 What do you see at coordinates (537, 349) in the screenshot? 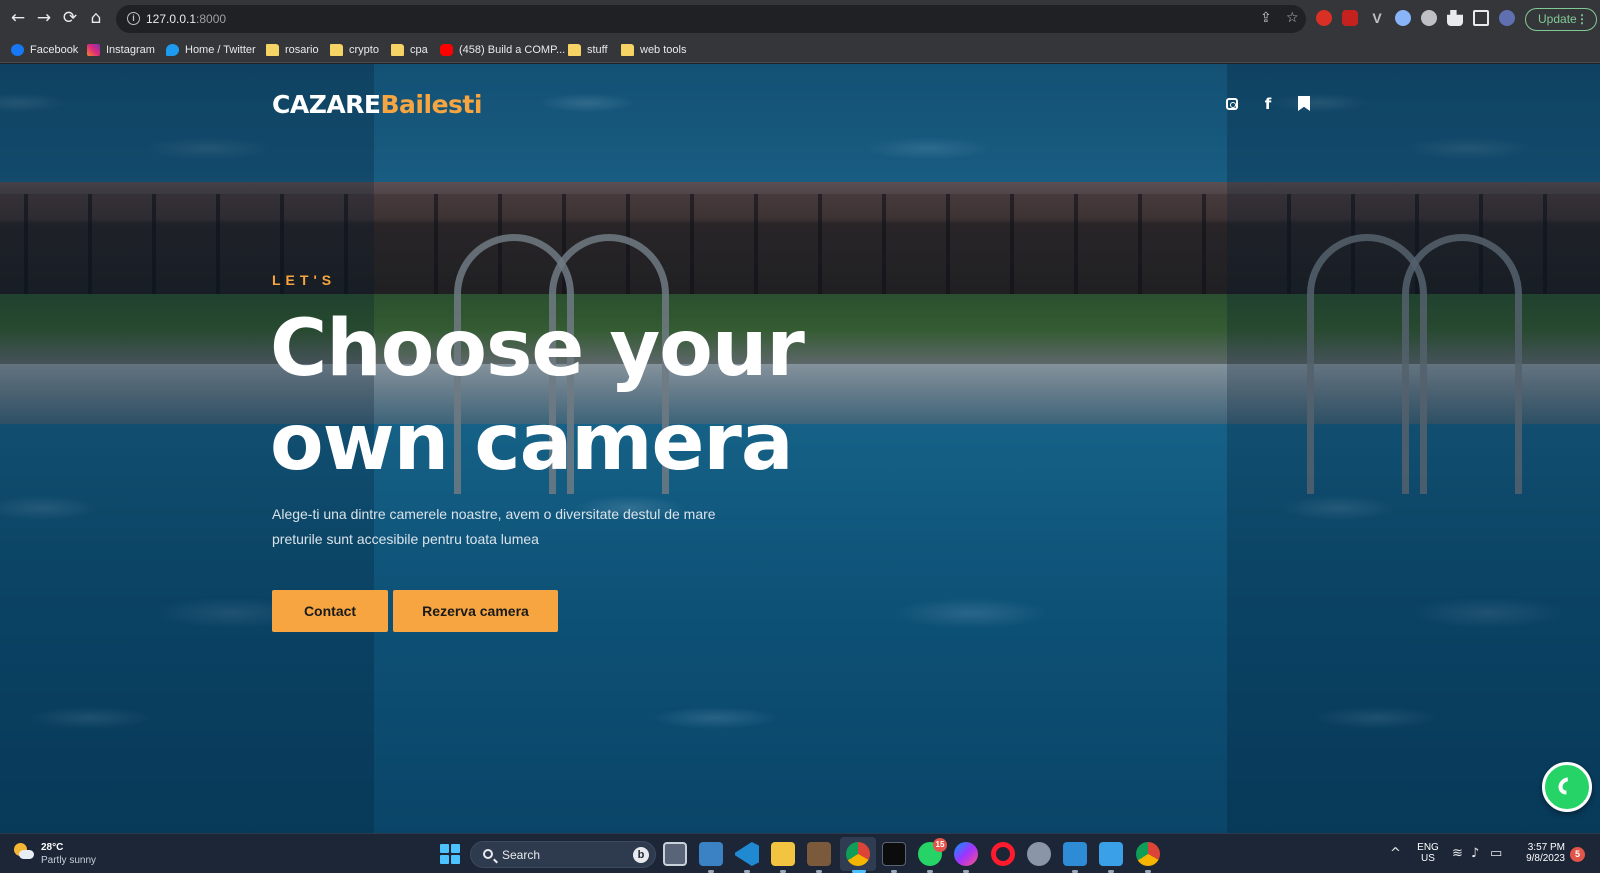
I see `headline-line-1: Choose your` at bounding box center [537, 349].